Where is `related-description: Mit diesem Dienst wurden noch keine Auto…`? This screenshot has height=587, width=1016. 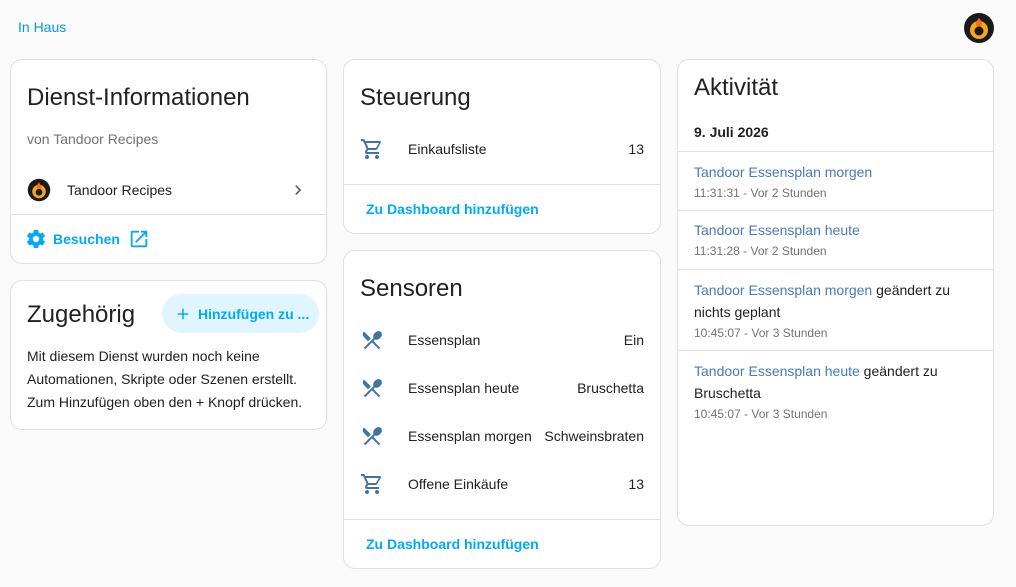
related-description: Mit diesem Dienst wurden noch keine Auto… is located at coordinates (165, 379).